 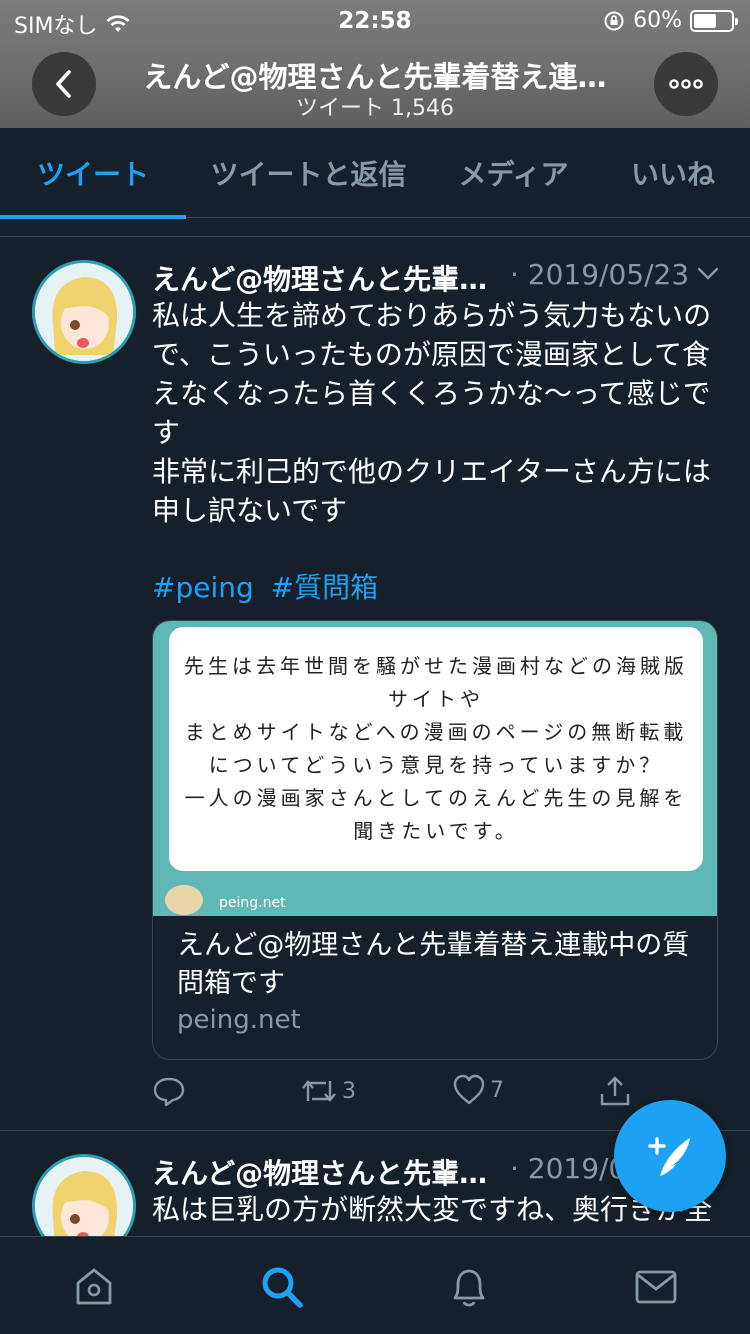 What do you see at coordinates (497, 1090) in the screenshot?
I see `like-count: 7` at bounding box center [497, 1090].